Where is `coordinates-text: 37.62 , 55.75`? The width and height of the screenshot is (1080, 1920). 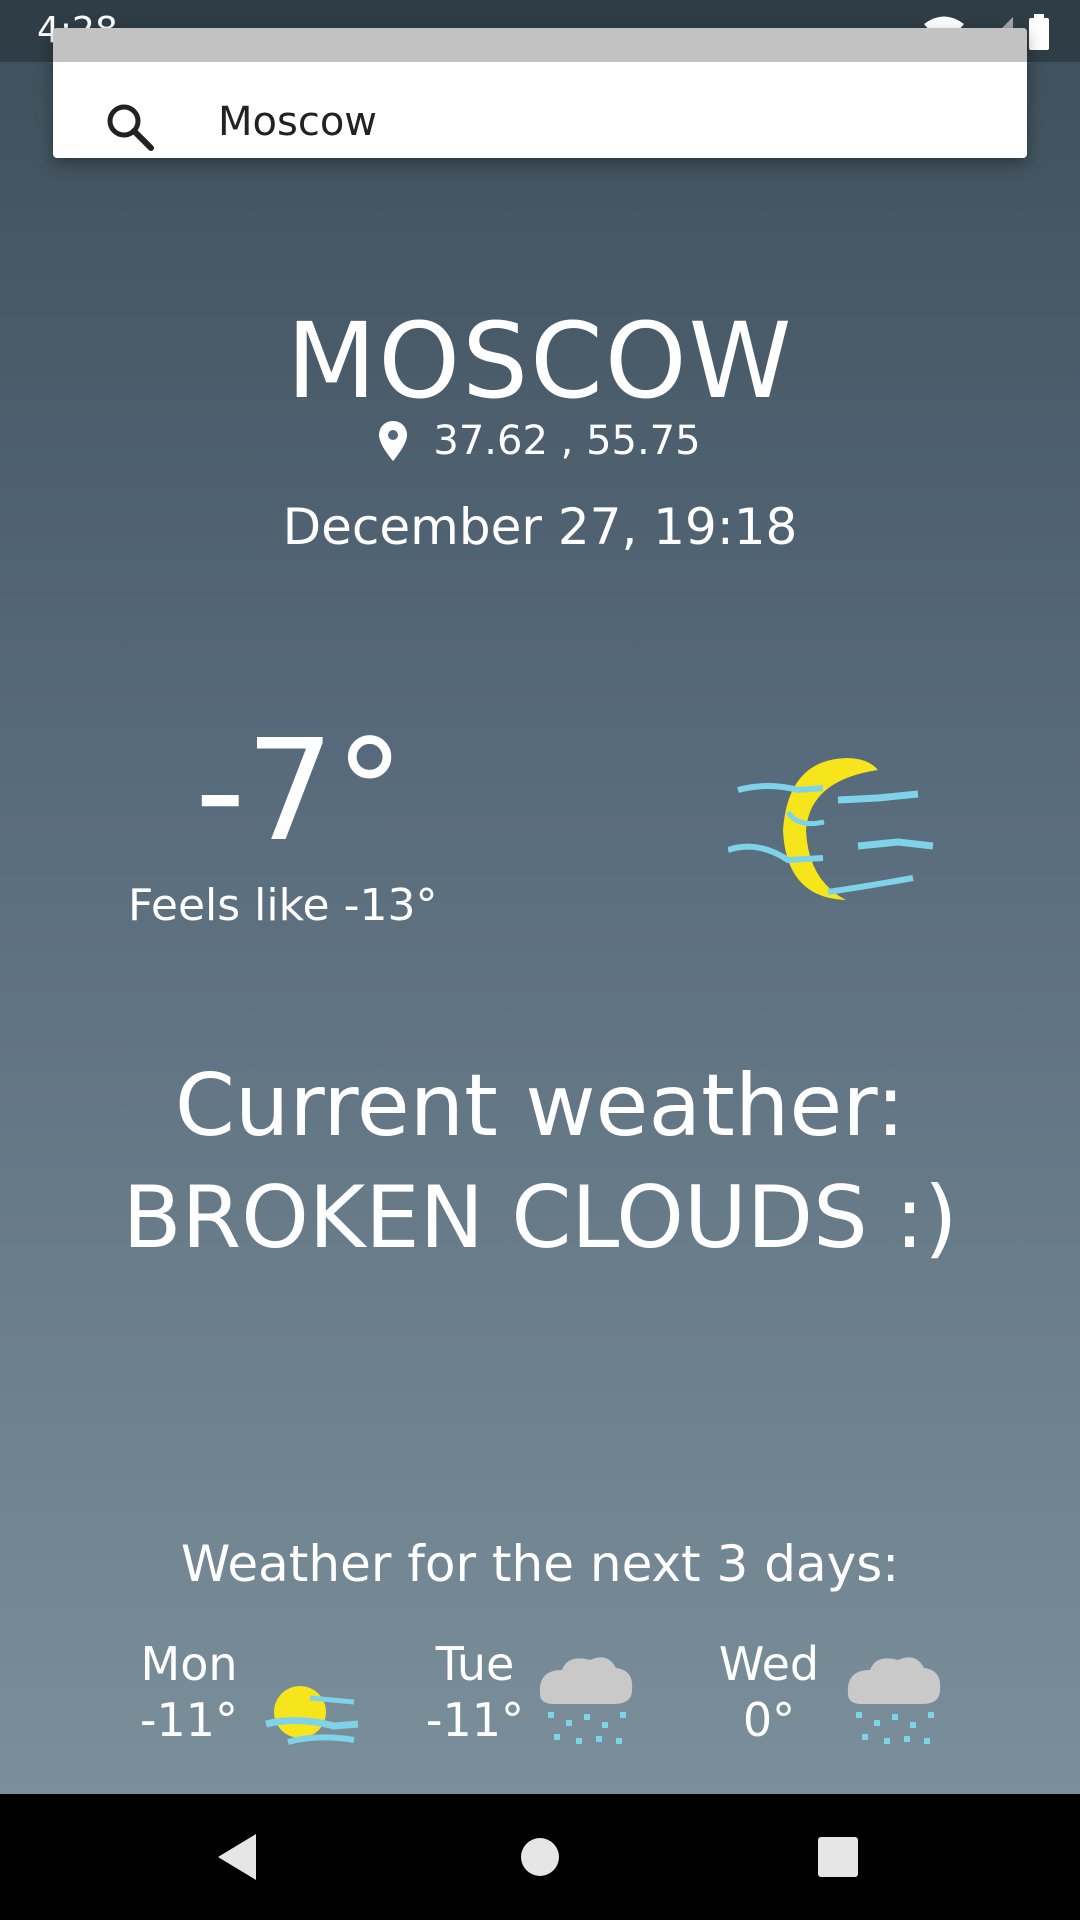
coordinates-text: 37.62 , 55.75 is located at coordinates (567, 441).